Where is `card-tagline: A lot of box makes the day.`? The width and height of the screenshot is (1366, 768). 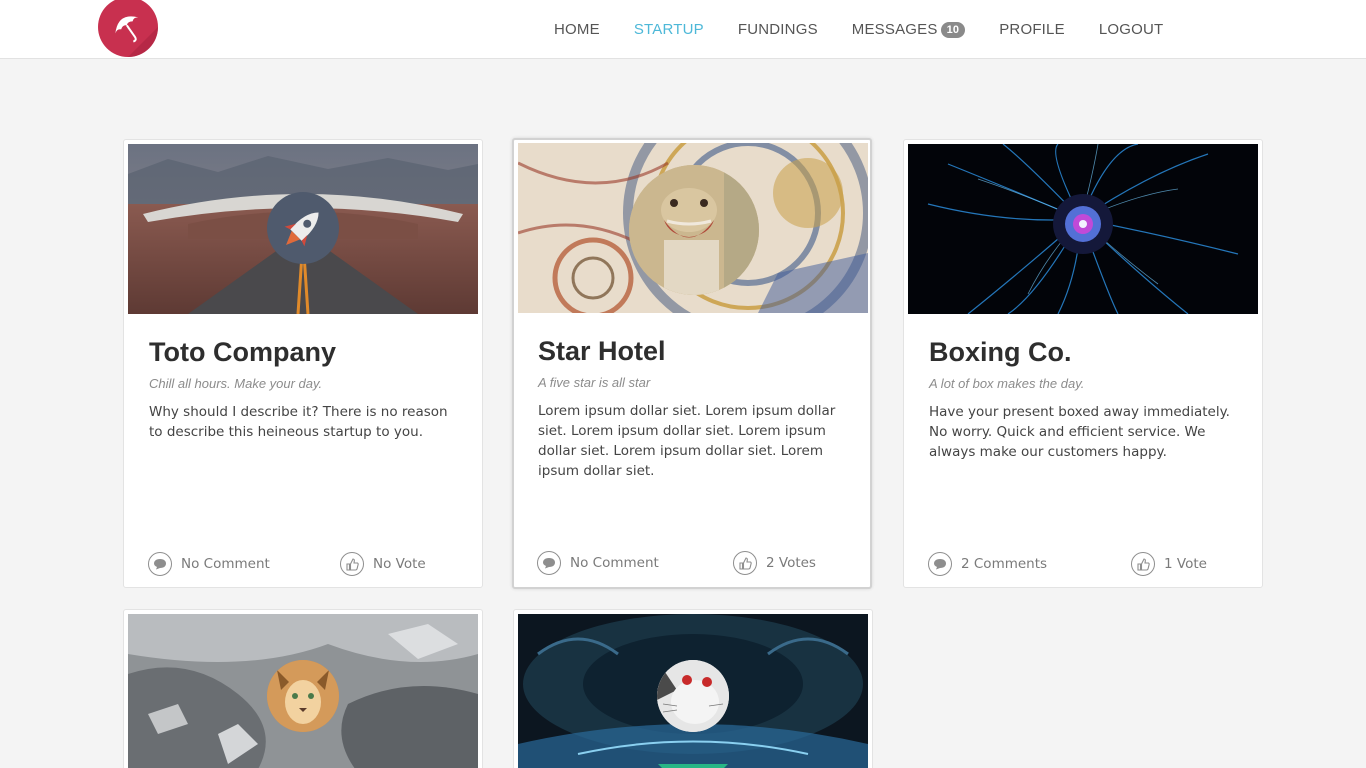
card-tagline: A lot of box makes the day. is located at coordinates (1007, 383).